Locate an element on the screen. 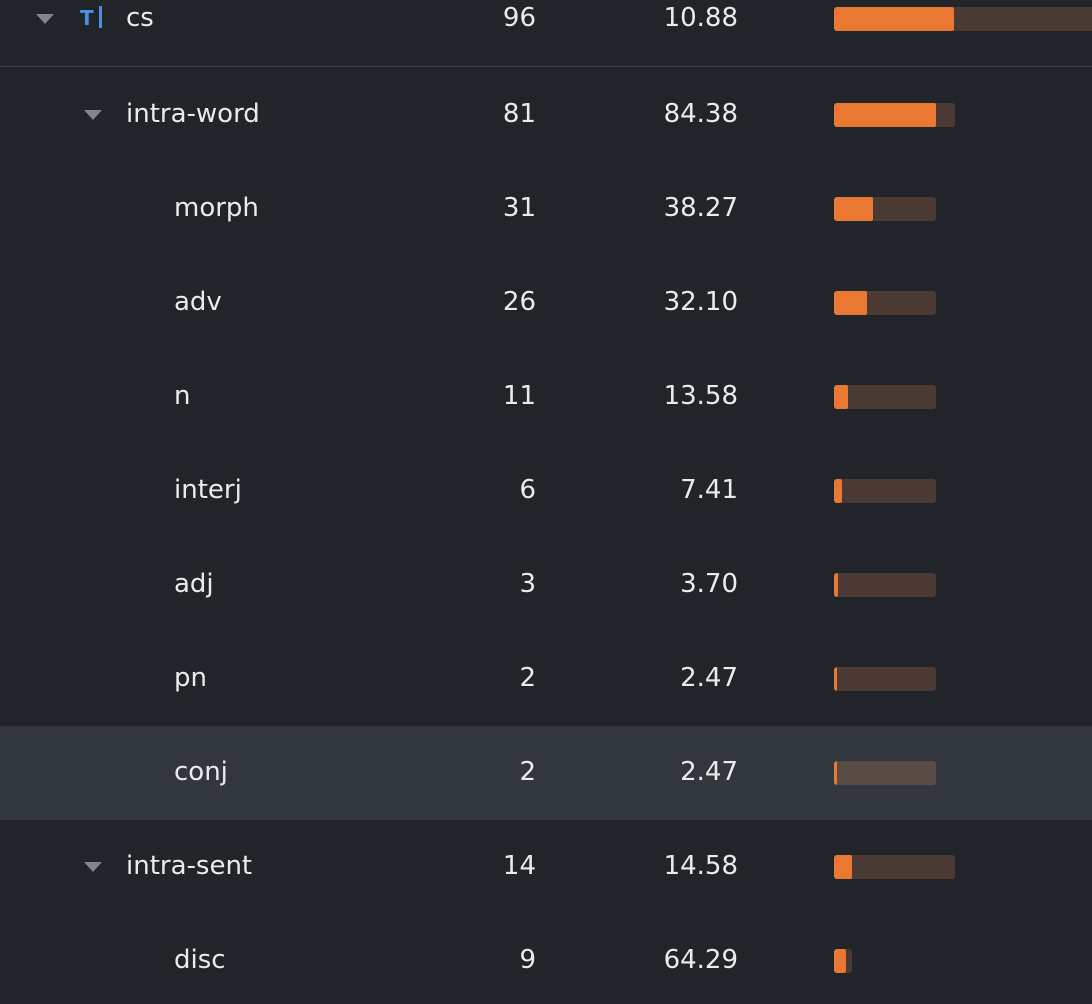 This screenshot has width=1092, height=1004. row-percent: 84.38 is located at coordinates (700, 114).